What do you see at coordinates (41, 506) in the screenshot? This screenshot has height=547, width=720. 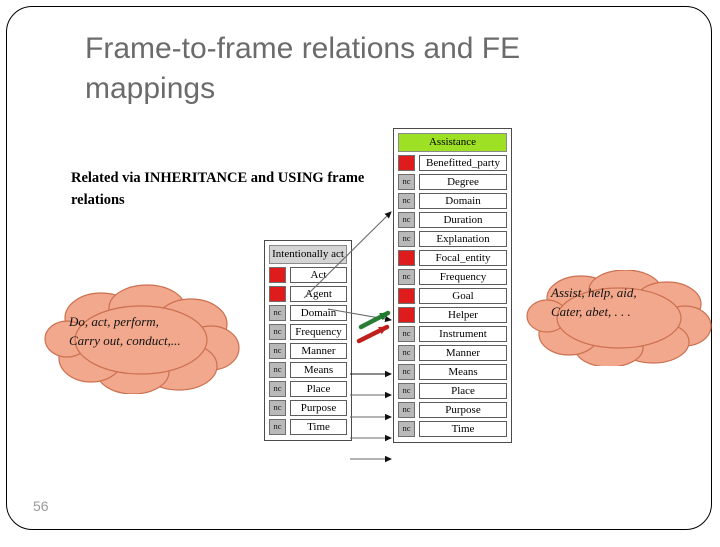 I see `slide-number: 56` at bounding box center [41, 506].